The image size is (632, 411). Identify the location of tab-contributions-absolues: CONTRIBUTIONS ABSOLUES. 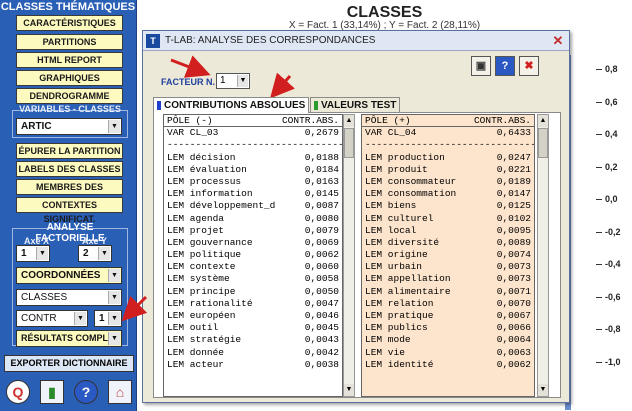
(231, 105).